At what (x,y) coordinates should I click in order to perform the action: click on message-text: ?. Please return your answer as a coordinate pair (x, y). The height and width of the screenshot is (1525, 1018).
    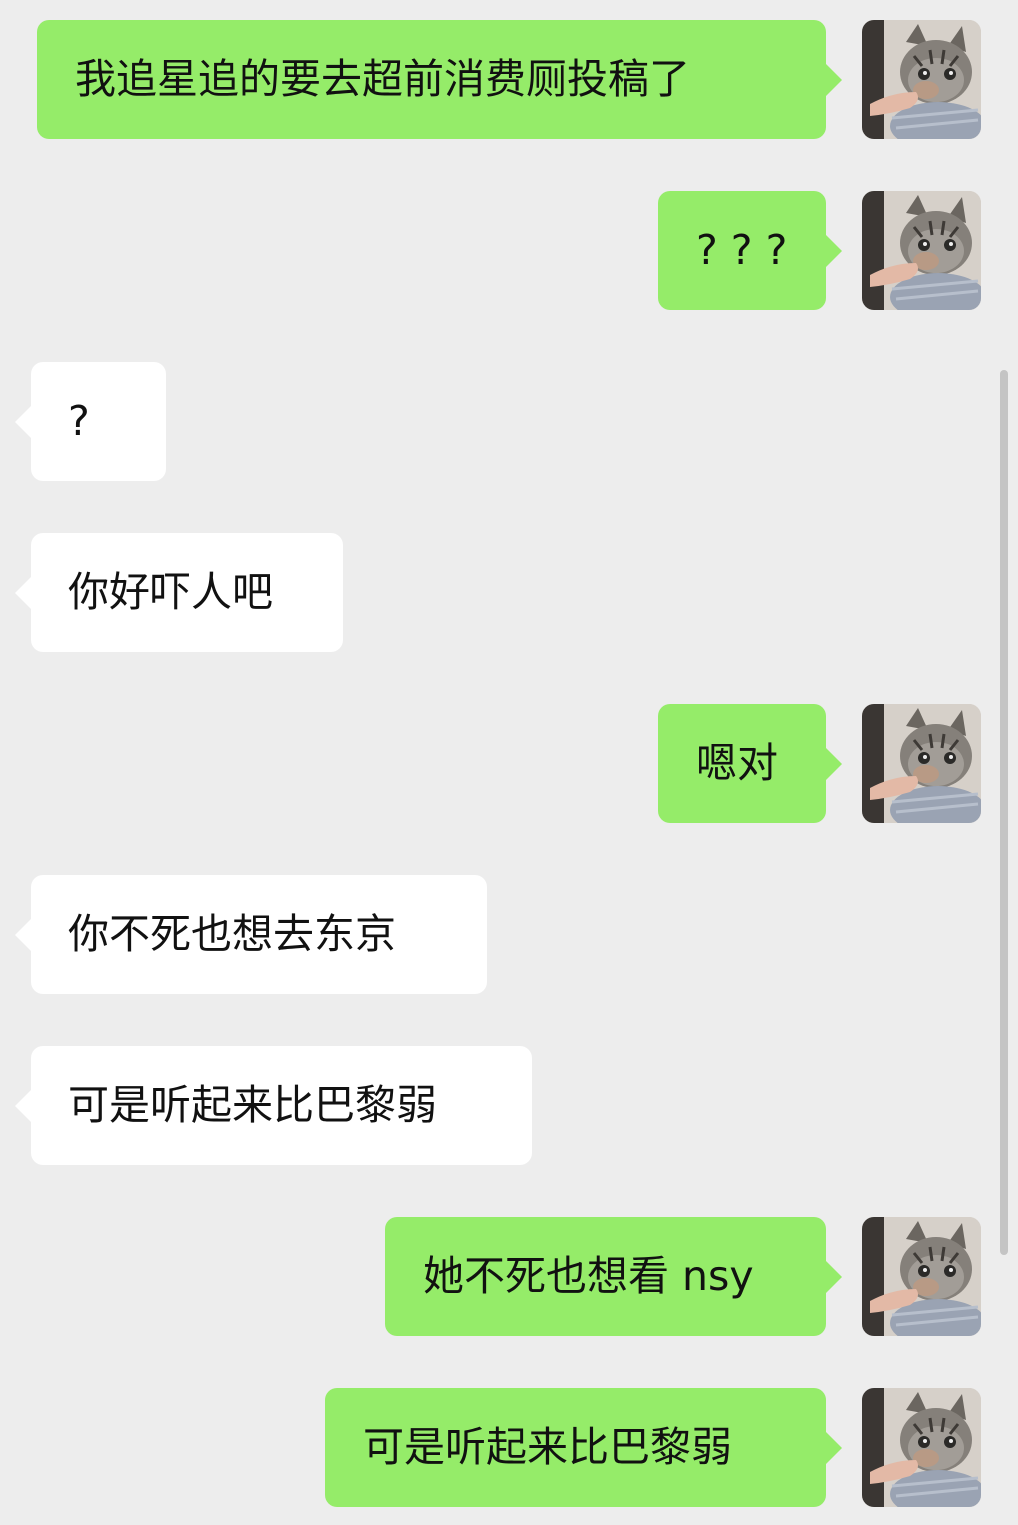
    Looking at the image, I should click on (79, 421).